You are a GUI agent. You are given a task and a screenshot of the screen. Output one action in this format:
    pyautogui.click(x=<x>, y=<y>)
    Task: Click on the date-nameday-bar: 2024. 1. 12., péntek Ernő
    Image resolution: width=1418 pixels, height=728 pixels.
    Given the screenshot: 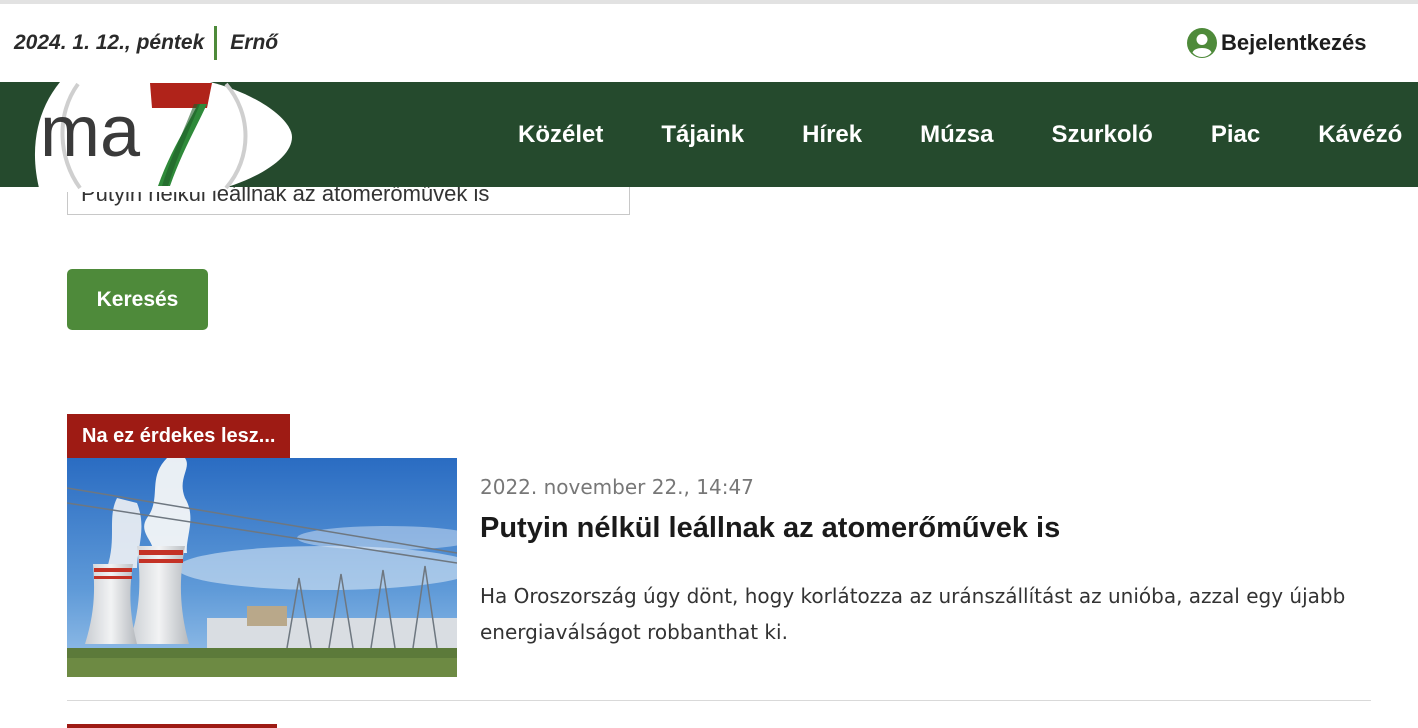 What is the action you would take?
    pyautogui.click(x=146, y=43)
    